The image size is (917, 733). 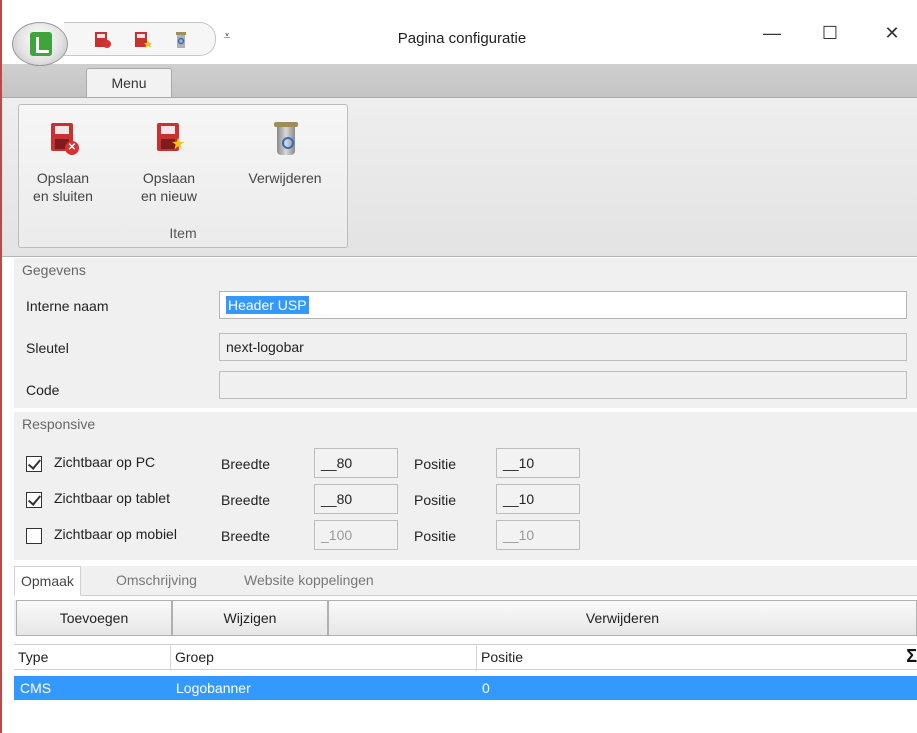 I want to click on pc-breedte-input: __80, so click(x=356, y=463).